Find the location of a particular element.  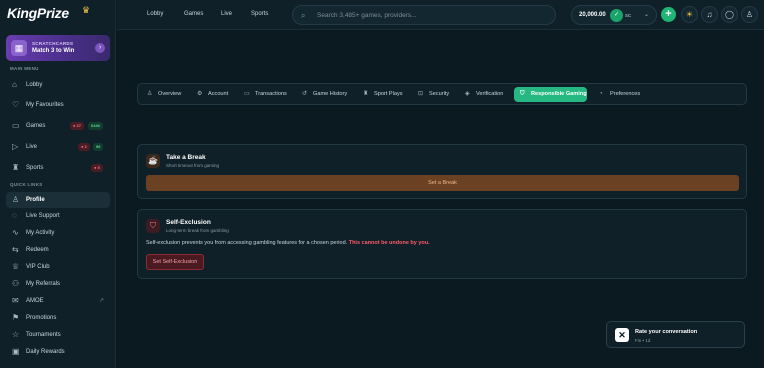

trophy-icon: ♜ is located at coordinates (16, 167).